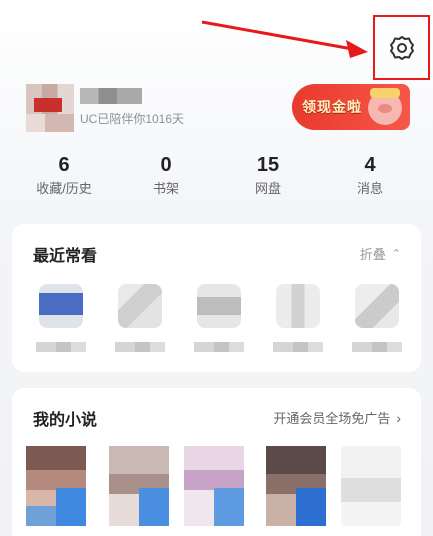  What do you see at coordinates (370, 165) in the screenshot?
I see `stat-count: 4` at bounding box center [370, 165].